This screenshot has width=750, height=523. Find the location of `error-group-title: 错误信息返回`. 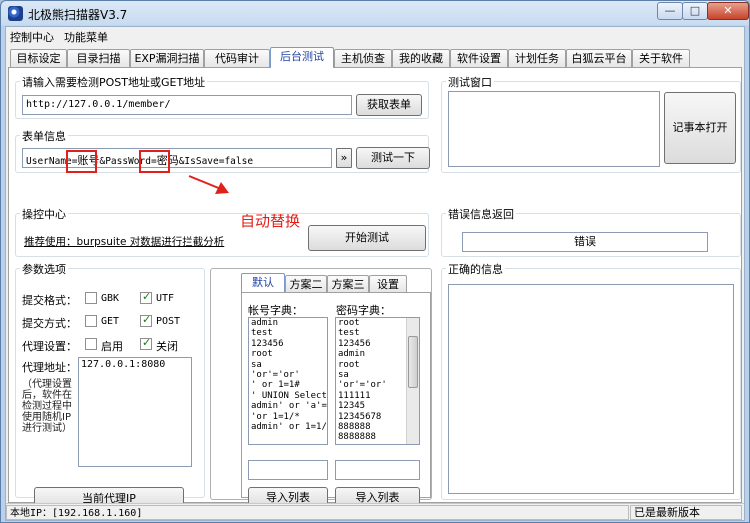

error-group-title: 错误信息返回 is located at coordinates (481, 214).